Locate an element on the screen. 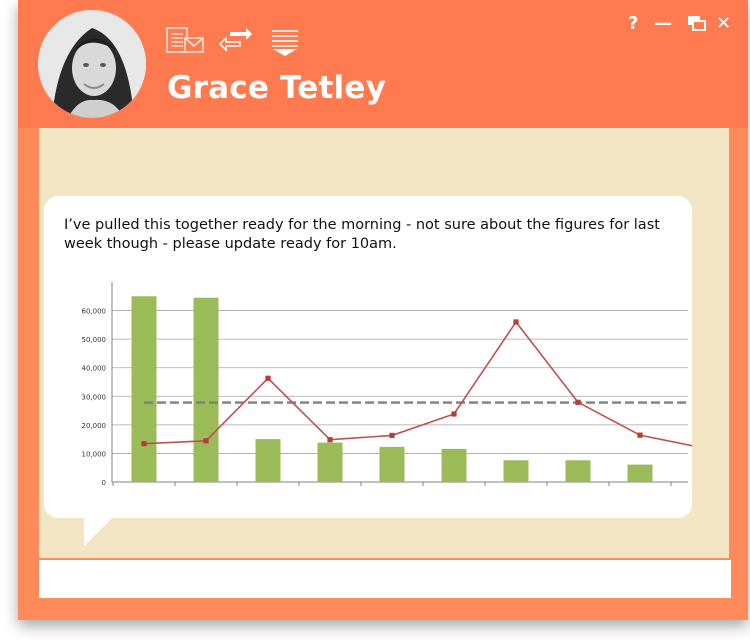  y-tick-label: 60,000 is located at coordinates (94, 312).